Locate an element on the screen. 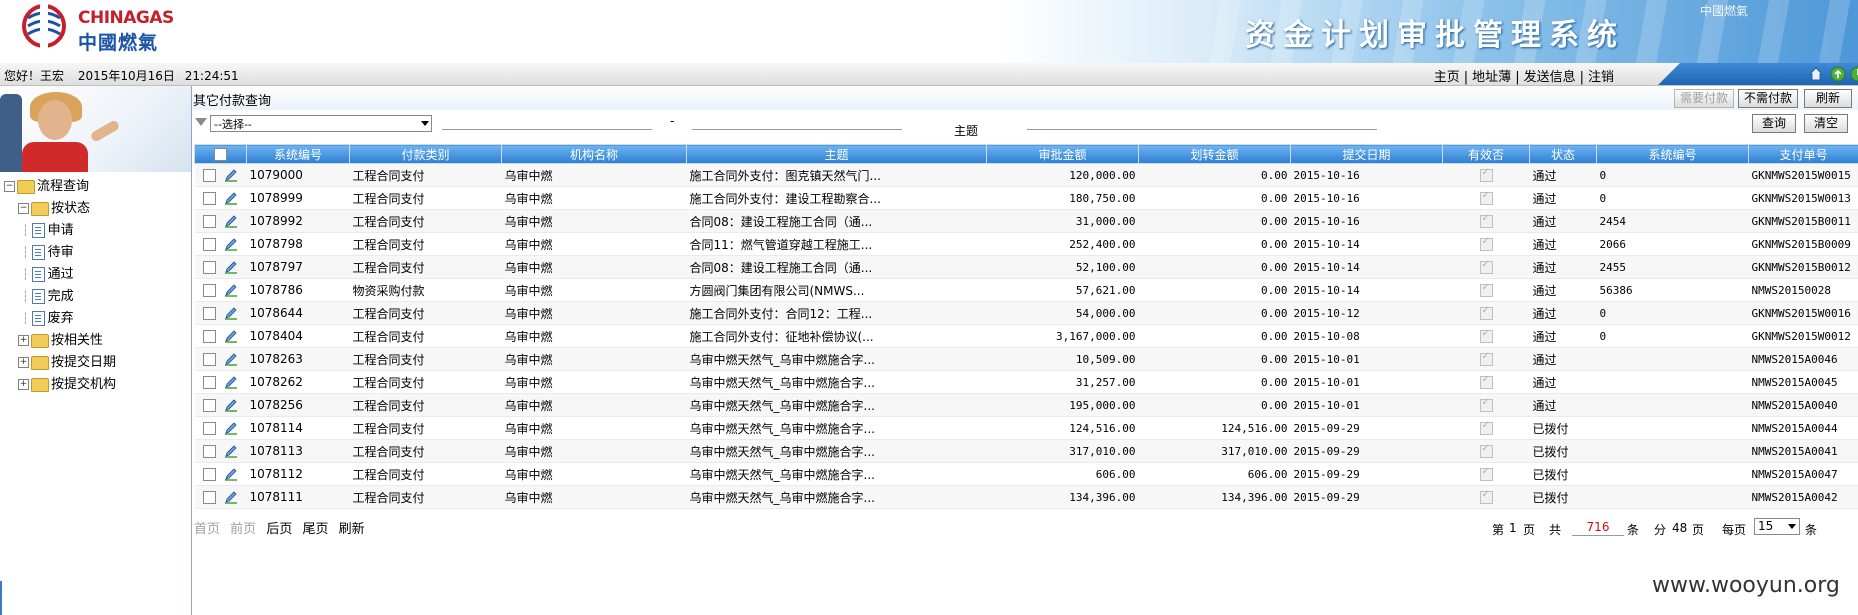  column-header: 有效否 is located at coordinates (1486, 154).